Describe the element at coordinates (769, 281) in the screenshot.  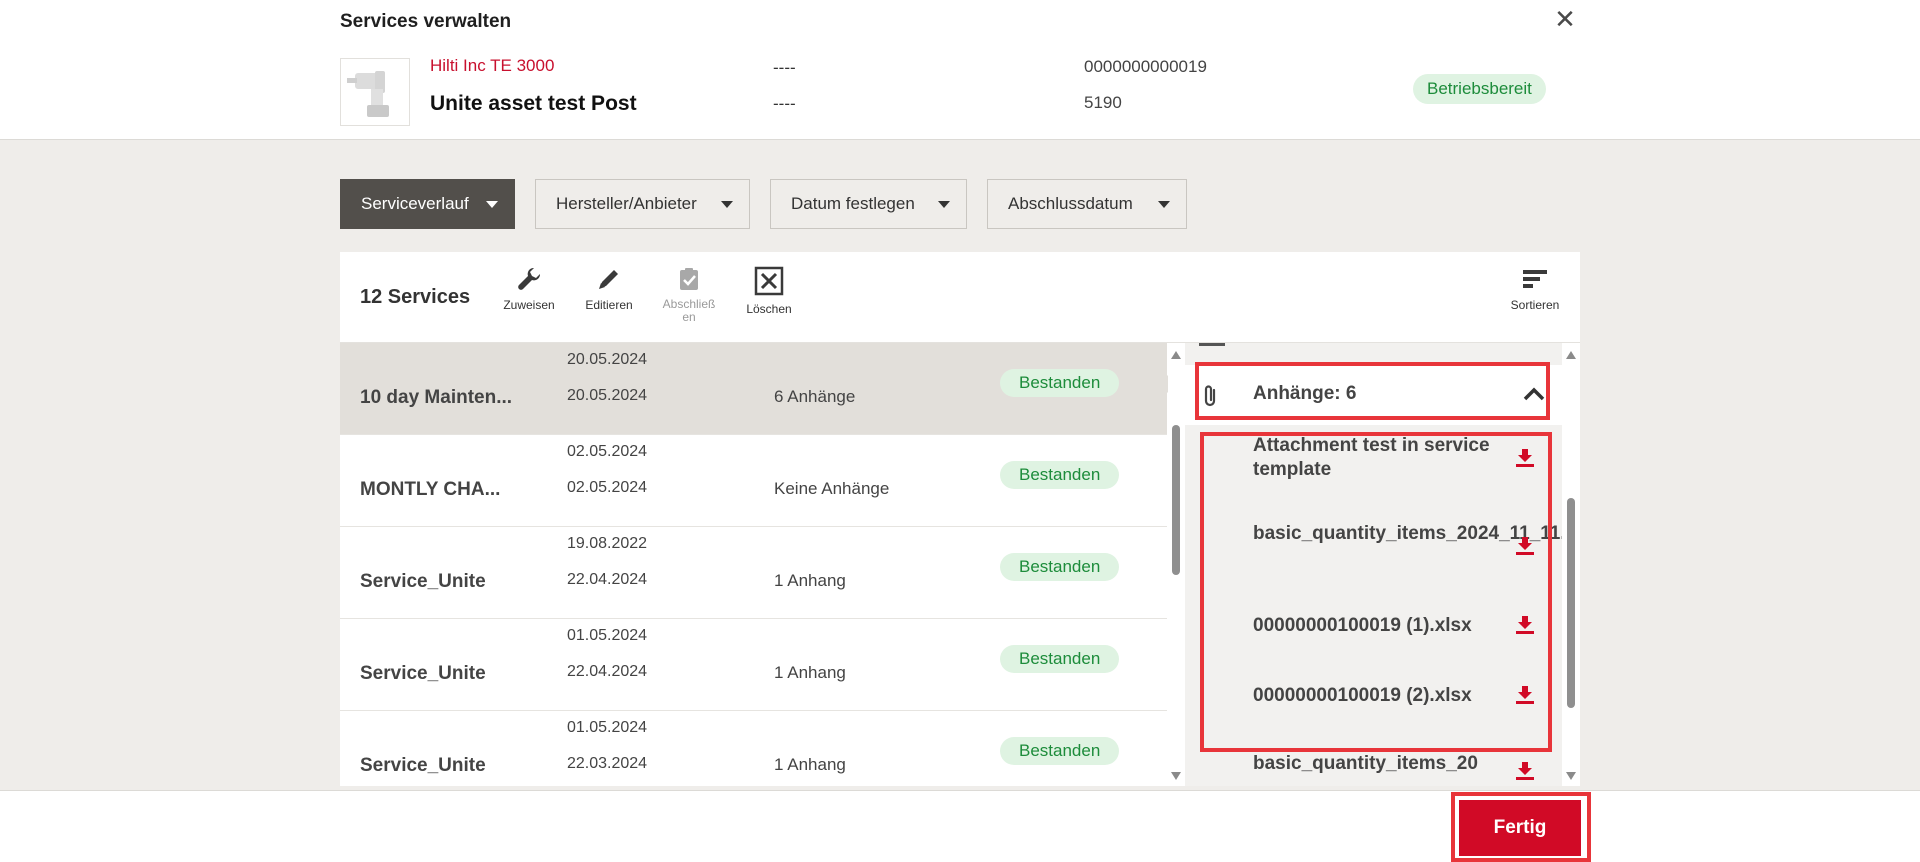
I see `delete-x-icon` at that location.